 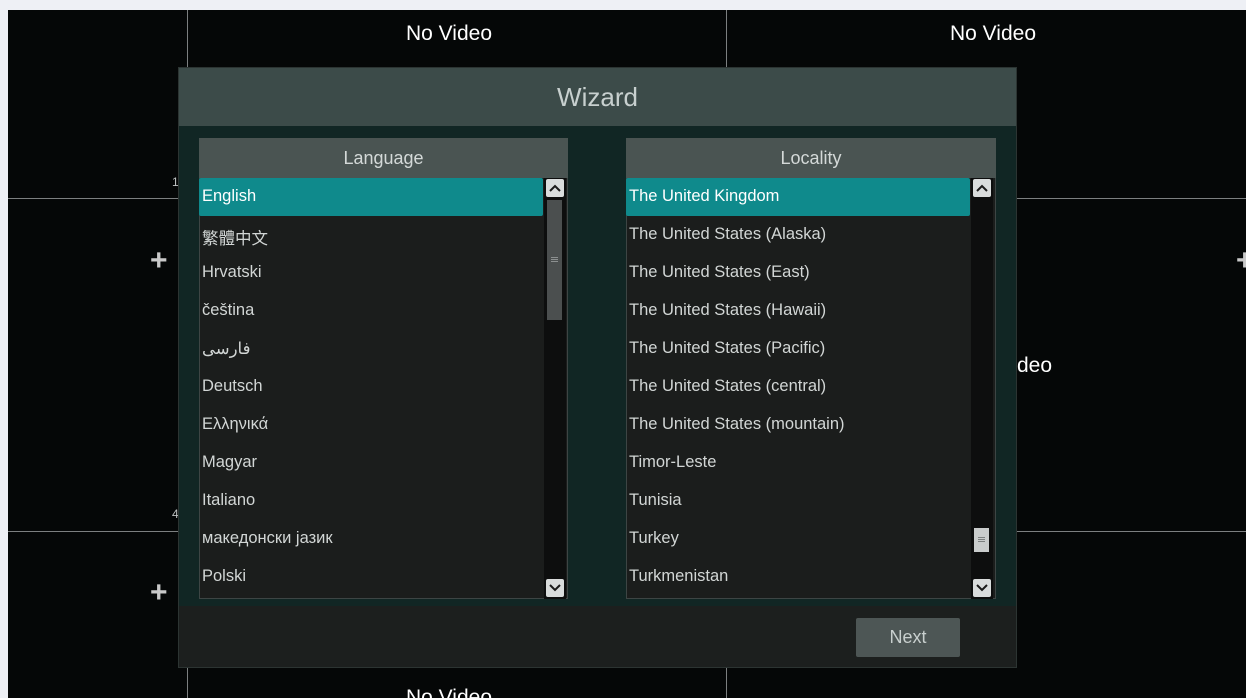 I want to click on language-item: Deutsch, so click(x=371, y=387).